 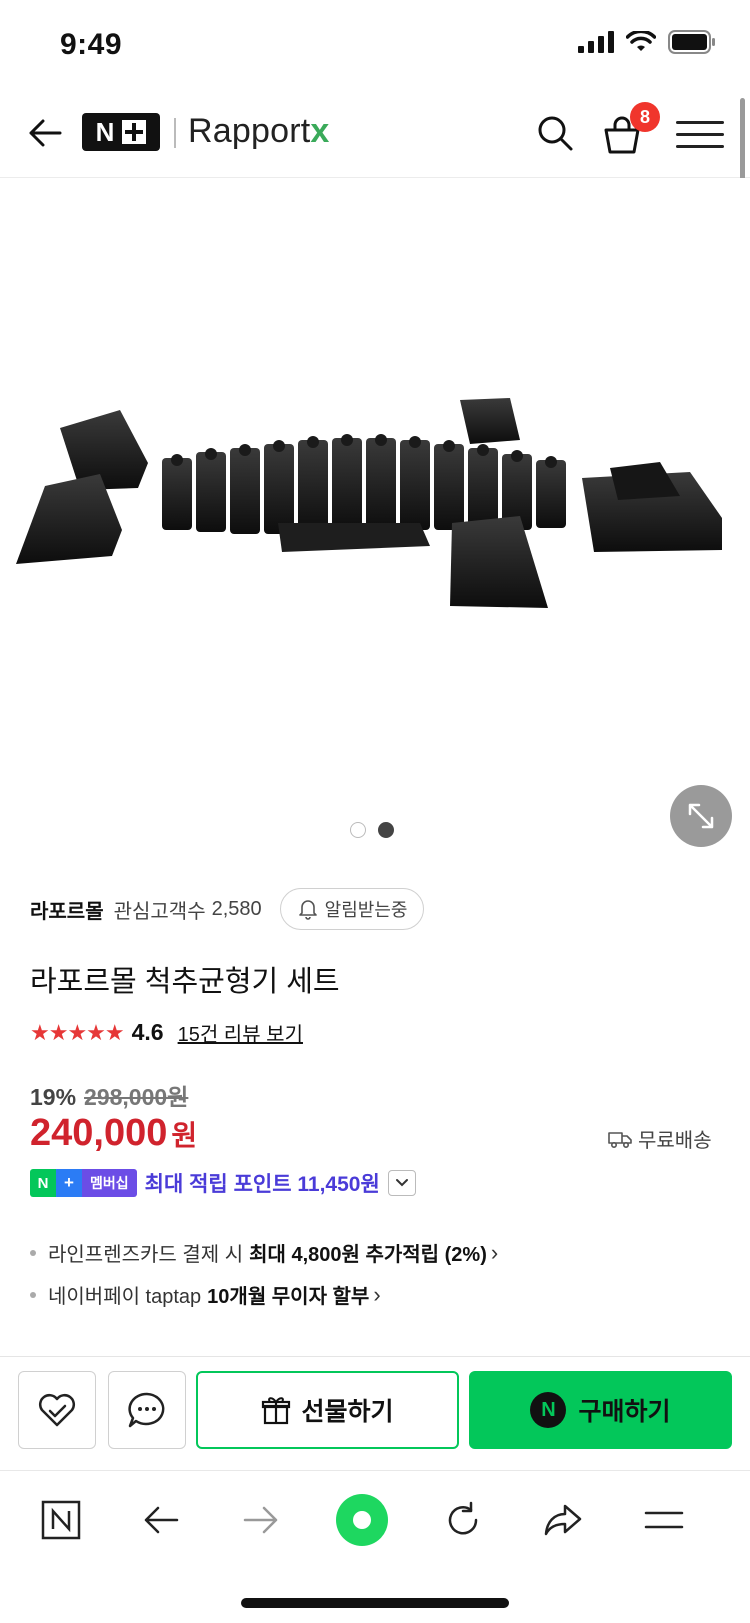 I want to click on benefit-prefix: 라인프렌즈카드 결제 시, so click(x=146, y=1255).